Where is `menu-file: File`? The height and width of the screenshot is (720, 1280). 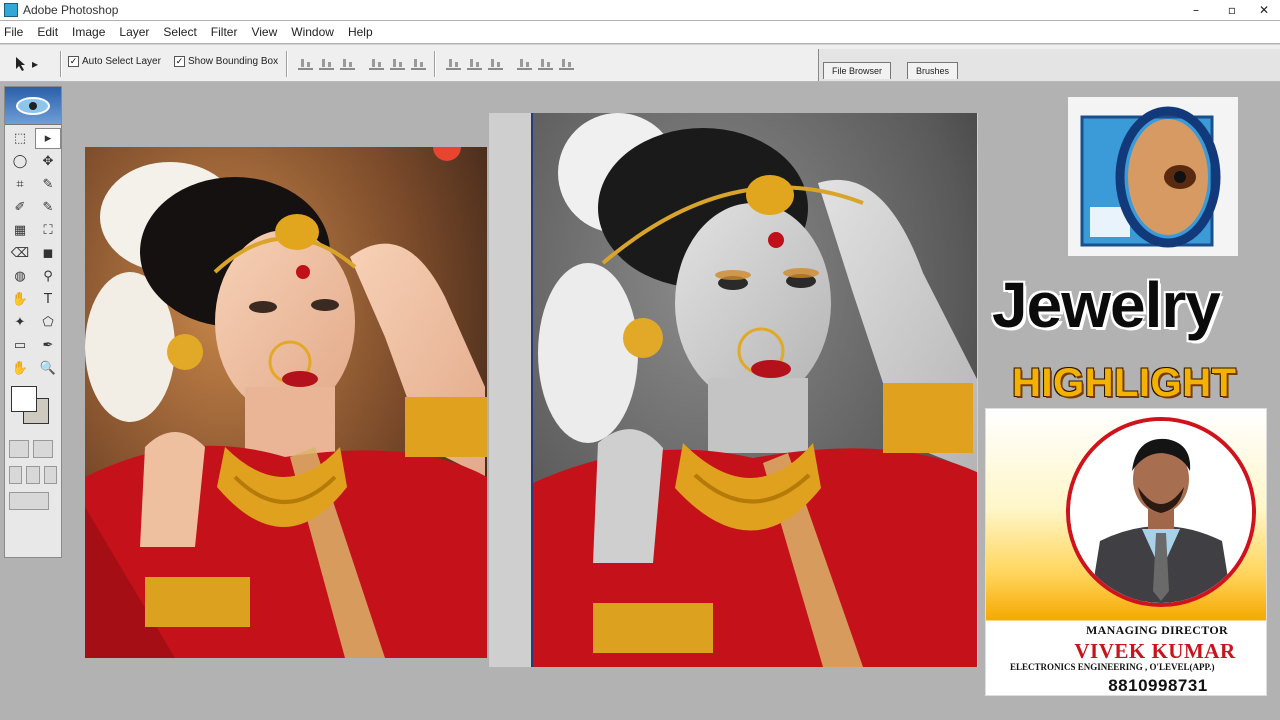
menu-file: File is located at coordinates (13, 32).